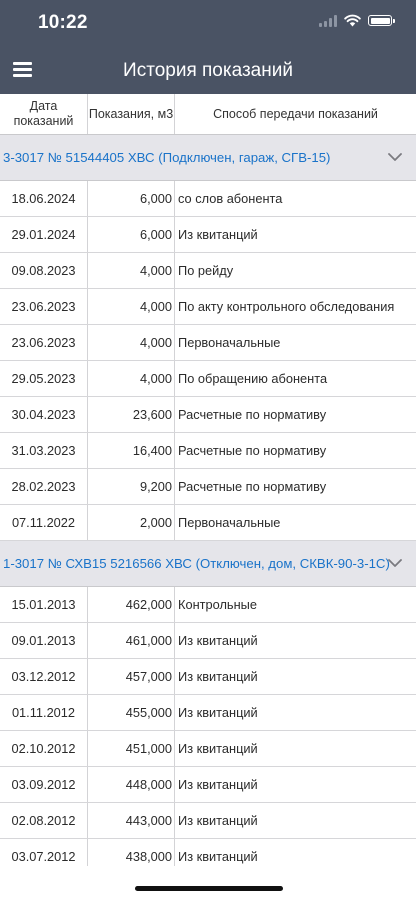 This screenshot has width=416, height=900. Describe the element at coordinates (295, 113) in the screenshot. I see `column-header-method: Способ передачи показаний` at that location.